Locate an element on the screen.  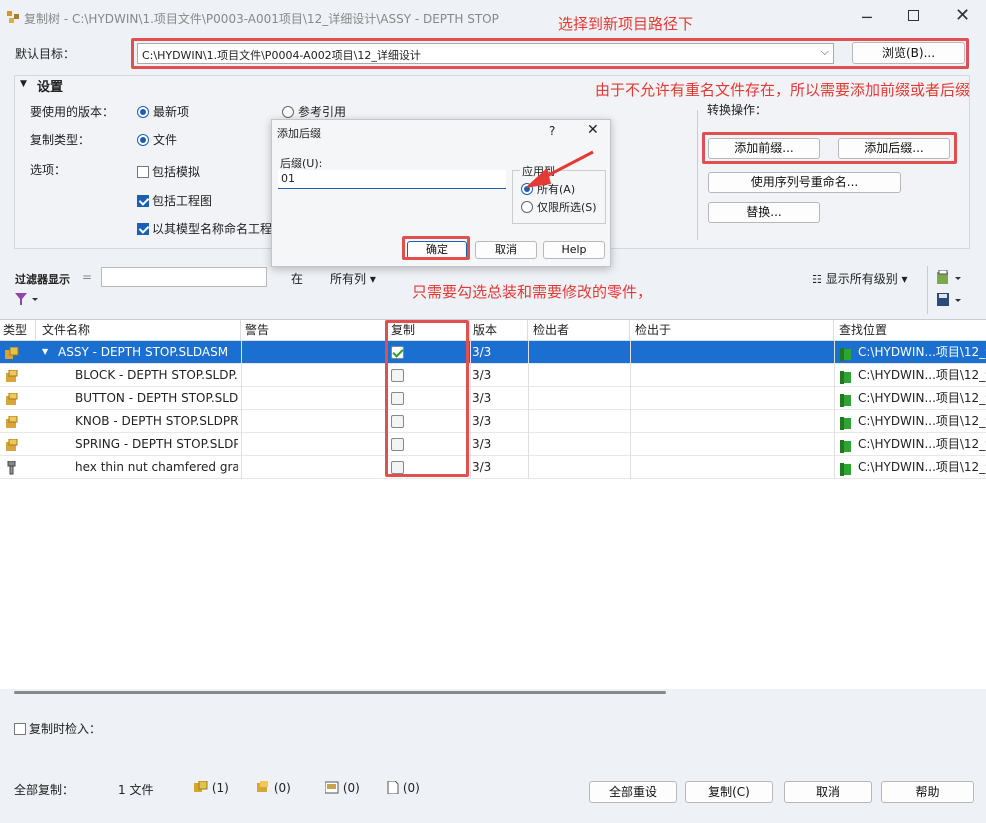
version-ref-radio: 参考引用 is located at coordinates (314, 111).